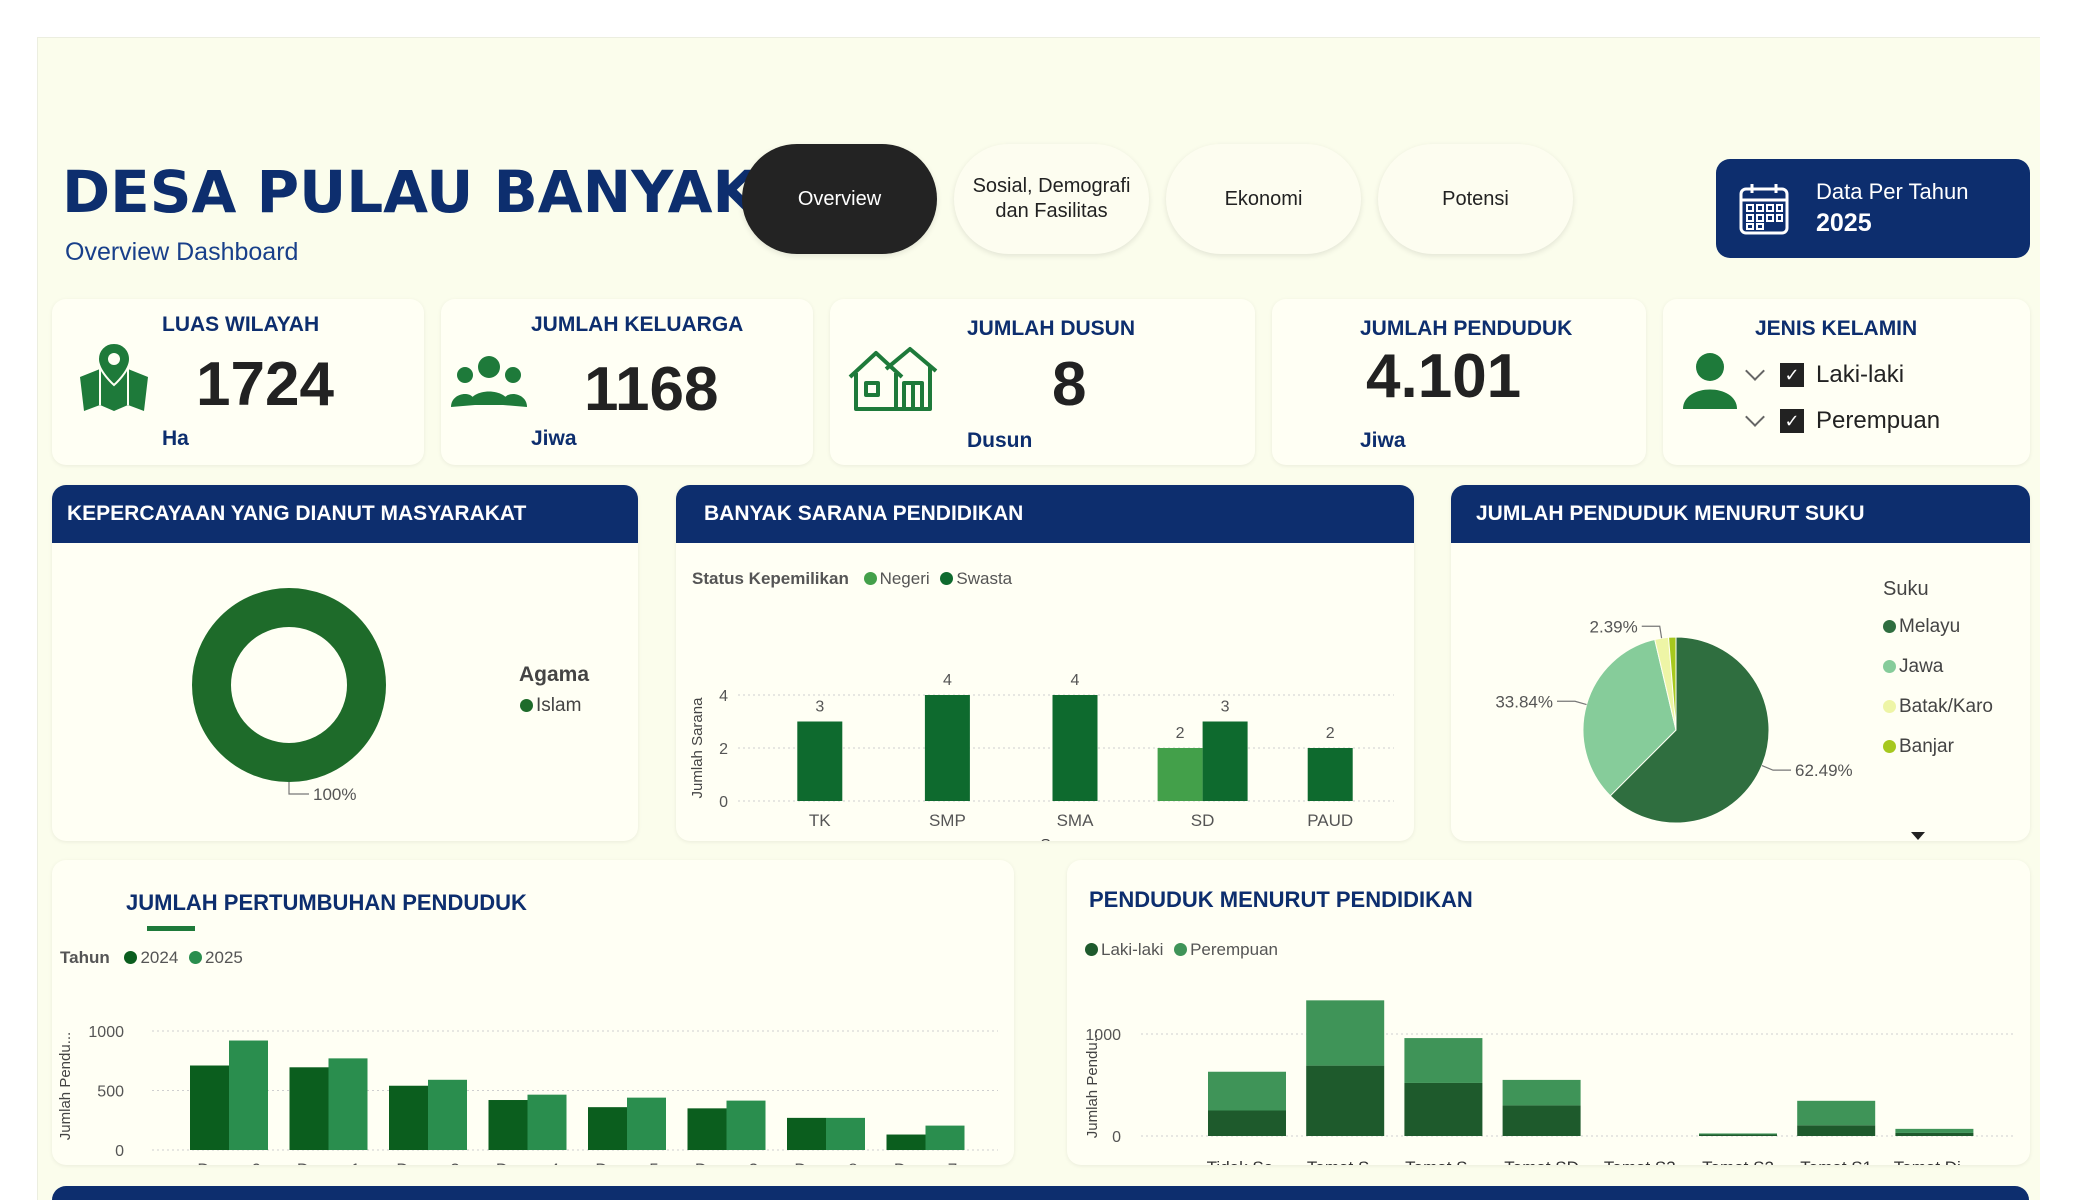 This screenshot has width=2075, height=1200. I want to click on houses-icon, so click(893, 379).